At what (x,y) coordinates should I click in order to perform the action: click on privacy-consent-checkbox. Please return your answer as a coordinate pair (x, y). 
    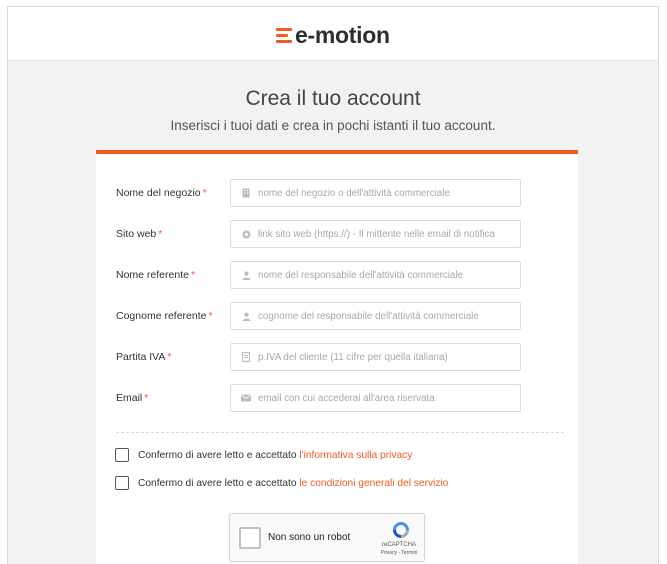
    Looking at the image, I should click on (122, 455).